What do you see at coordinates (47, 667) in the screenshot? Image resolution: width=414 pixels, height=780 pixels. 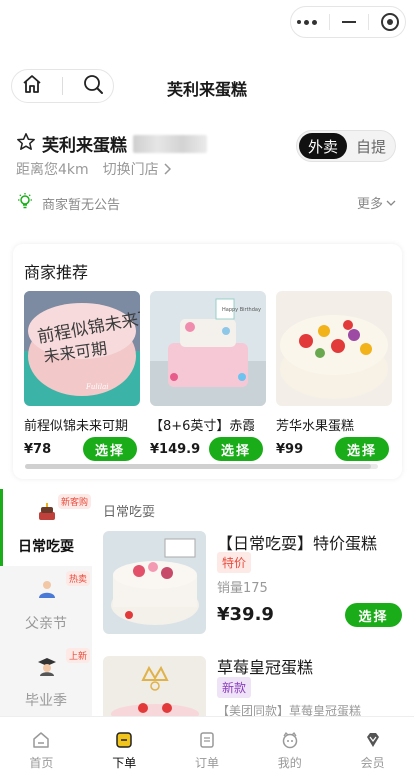 I see `graduation-icon` at bounding box center [47, 667].